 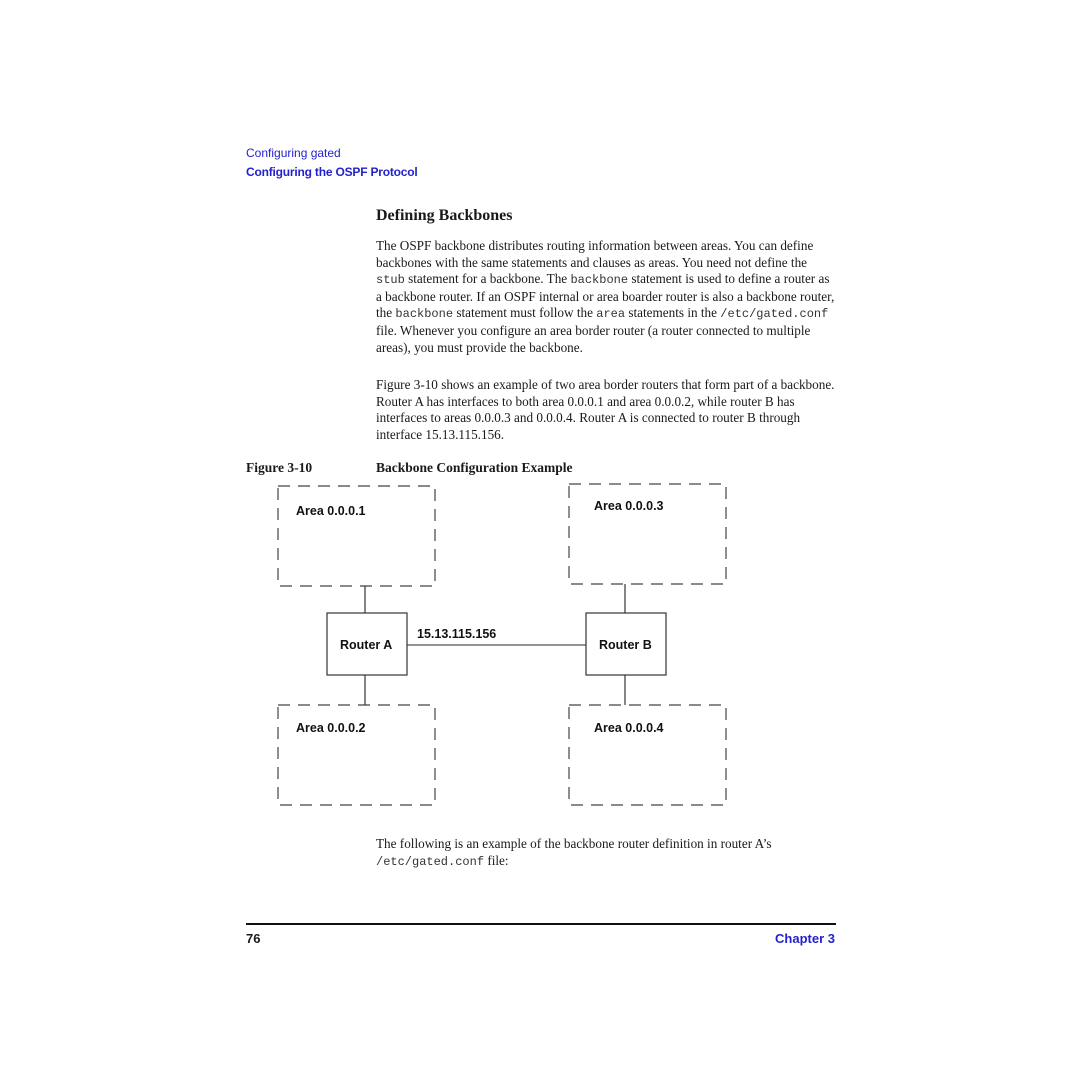 I want to click on interface-address-label: 15.13.115.156, so click(x=456, y=634).